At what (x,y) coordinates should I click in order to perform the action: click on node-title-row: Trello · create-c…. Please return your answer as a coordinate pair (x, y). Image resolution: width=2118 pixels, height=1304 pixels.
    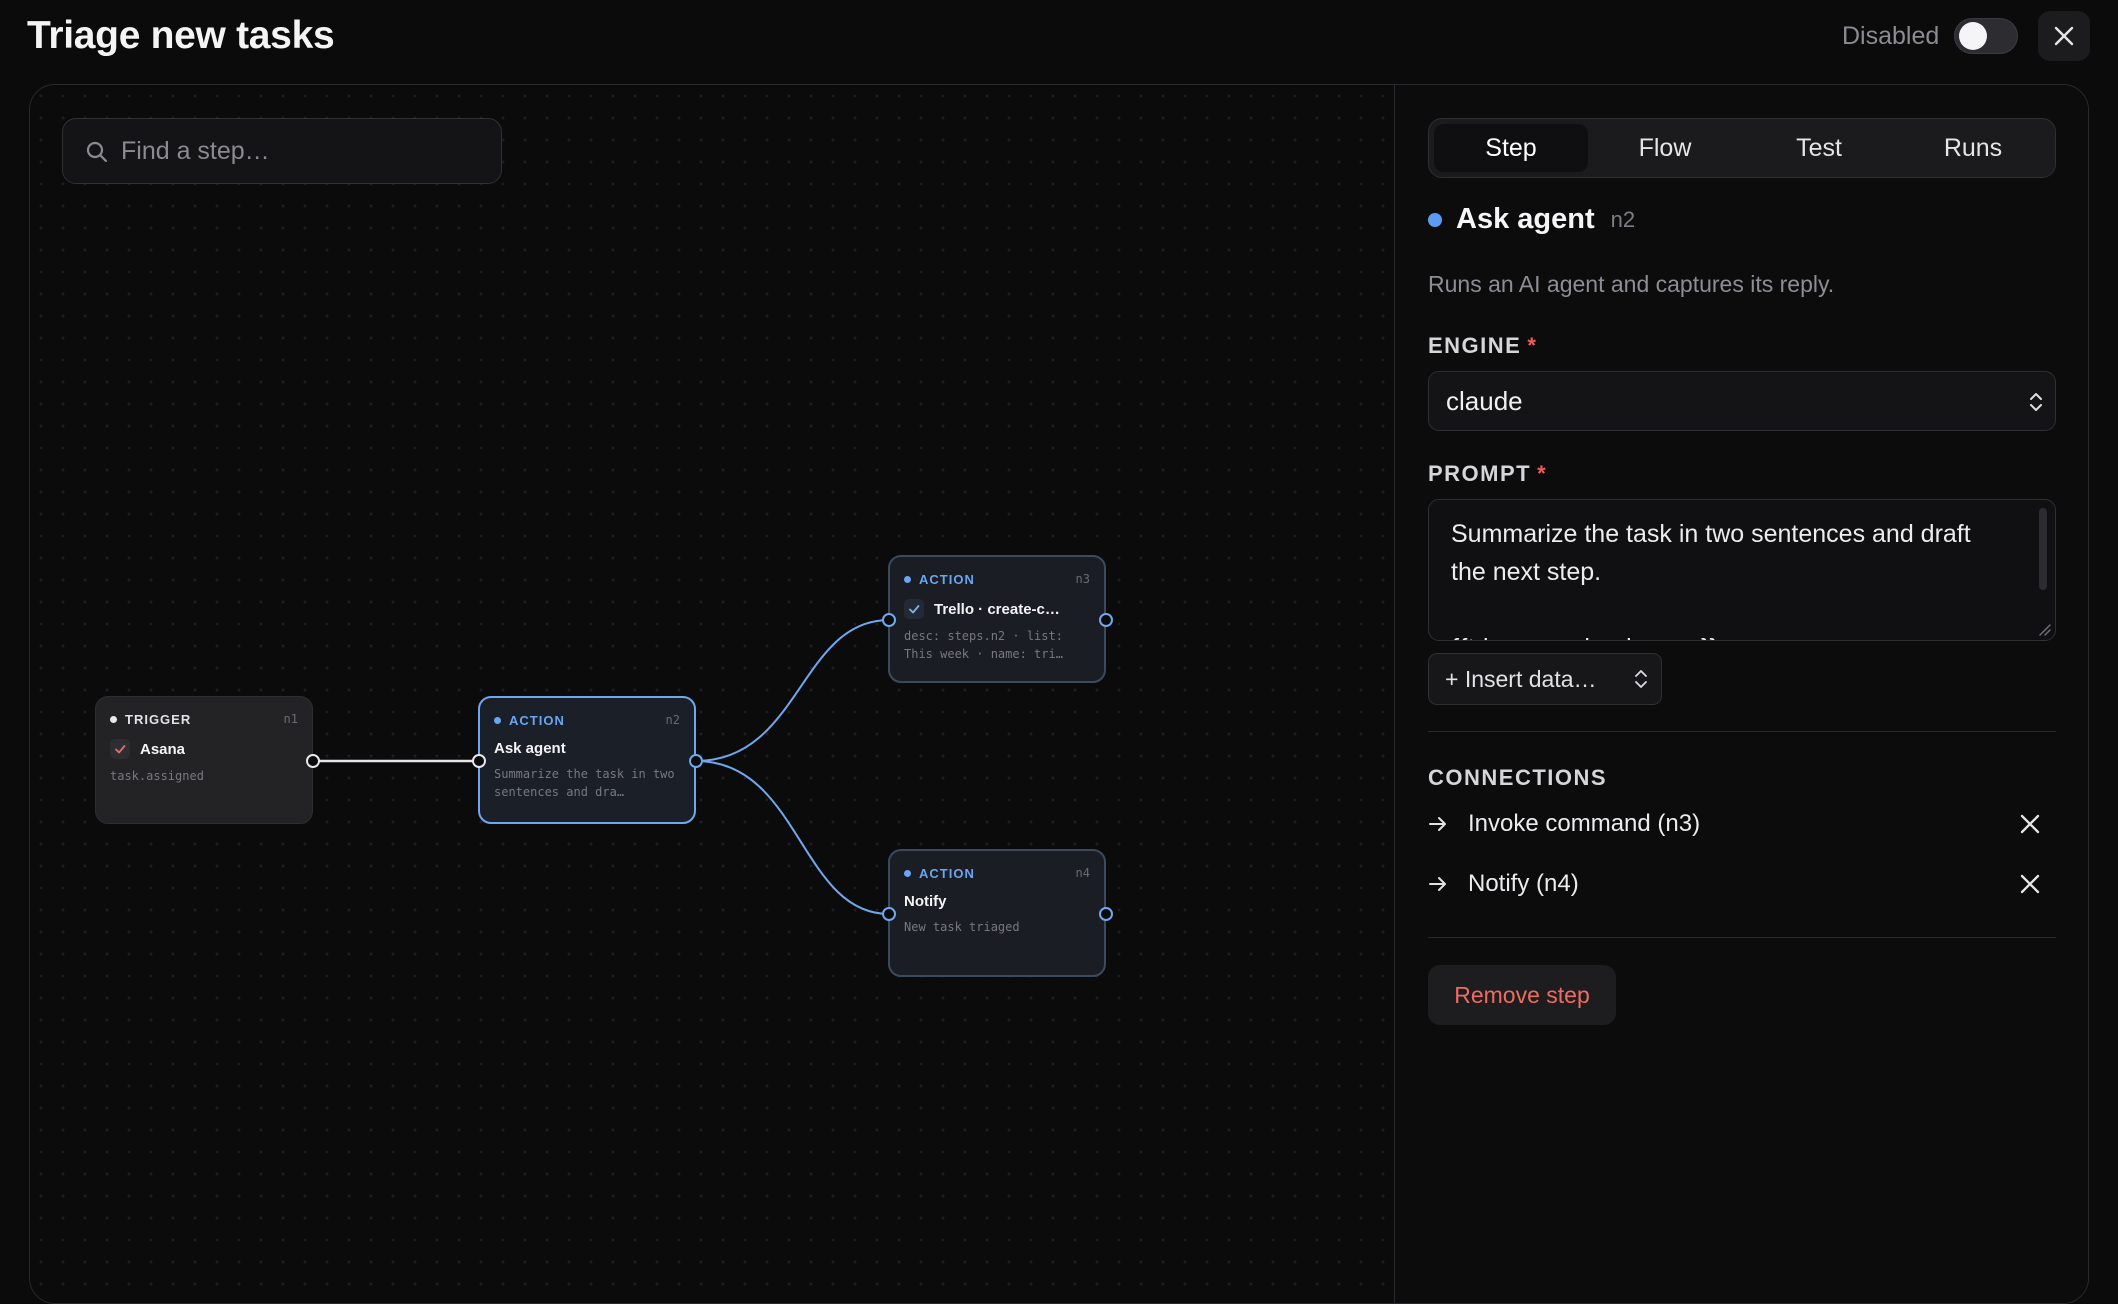
    Looking at the image, I should click on (997, 609).